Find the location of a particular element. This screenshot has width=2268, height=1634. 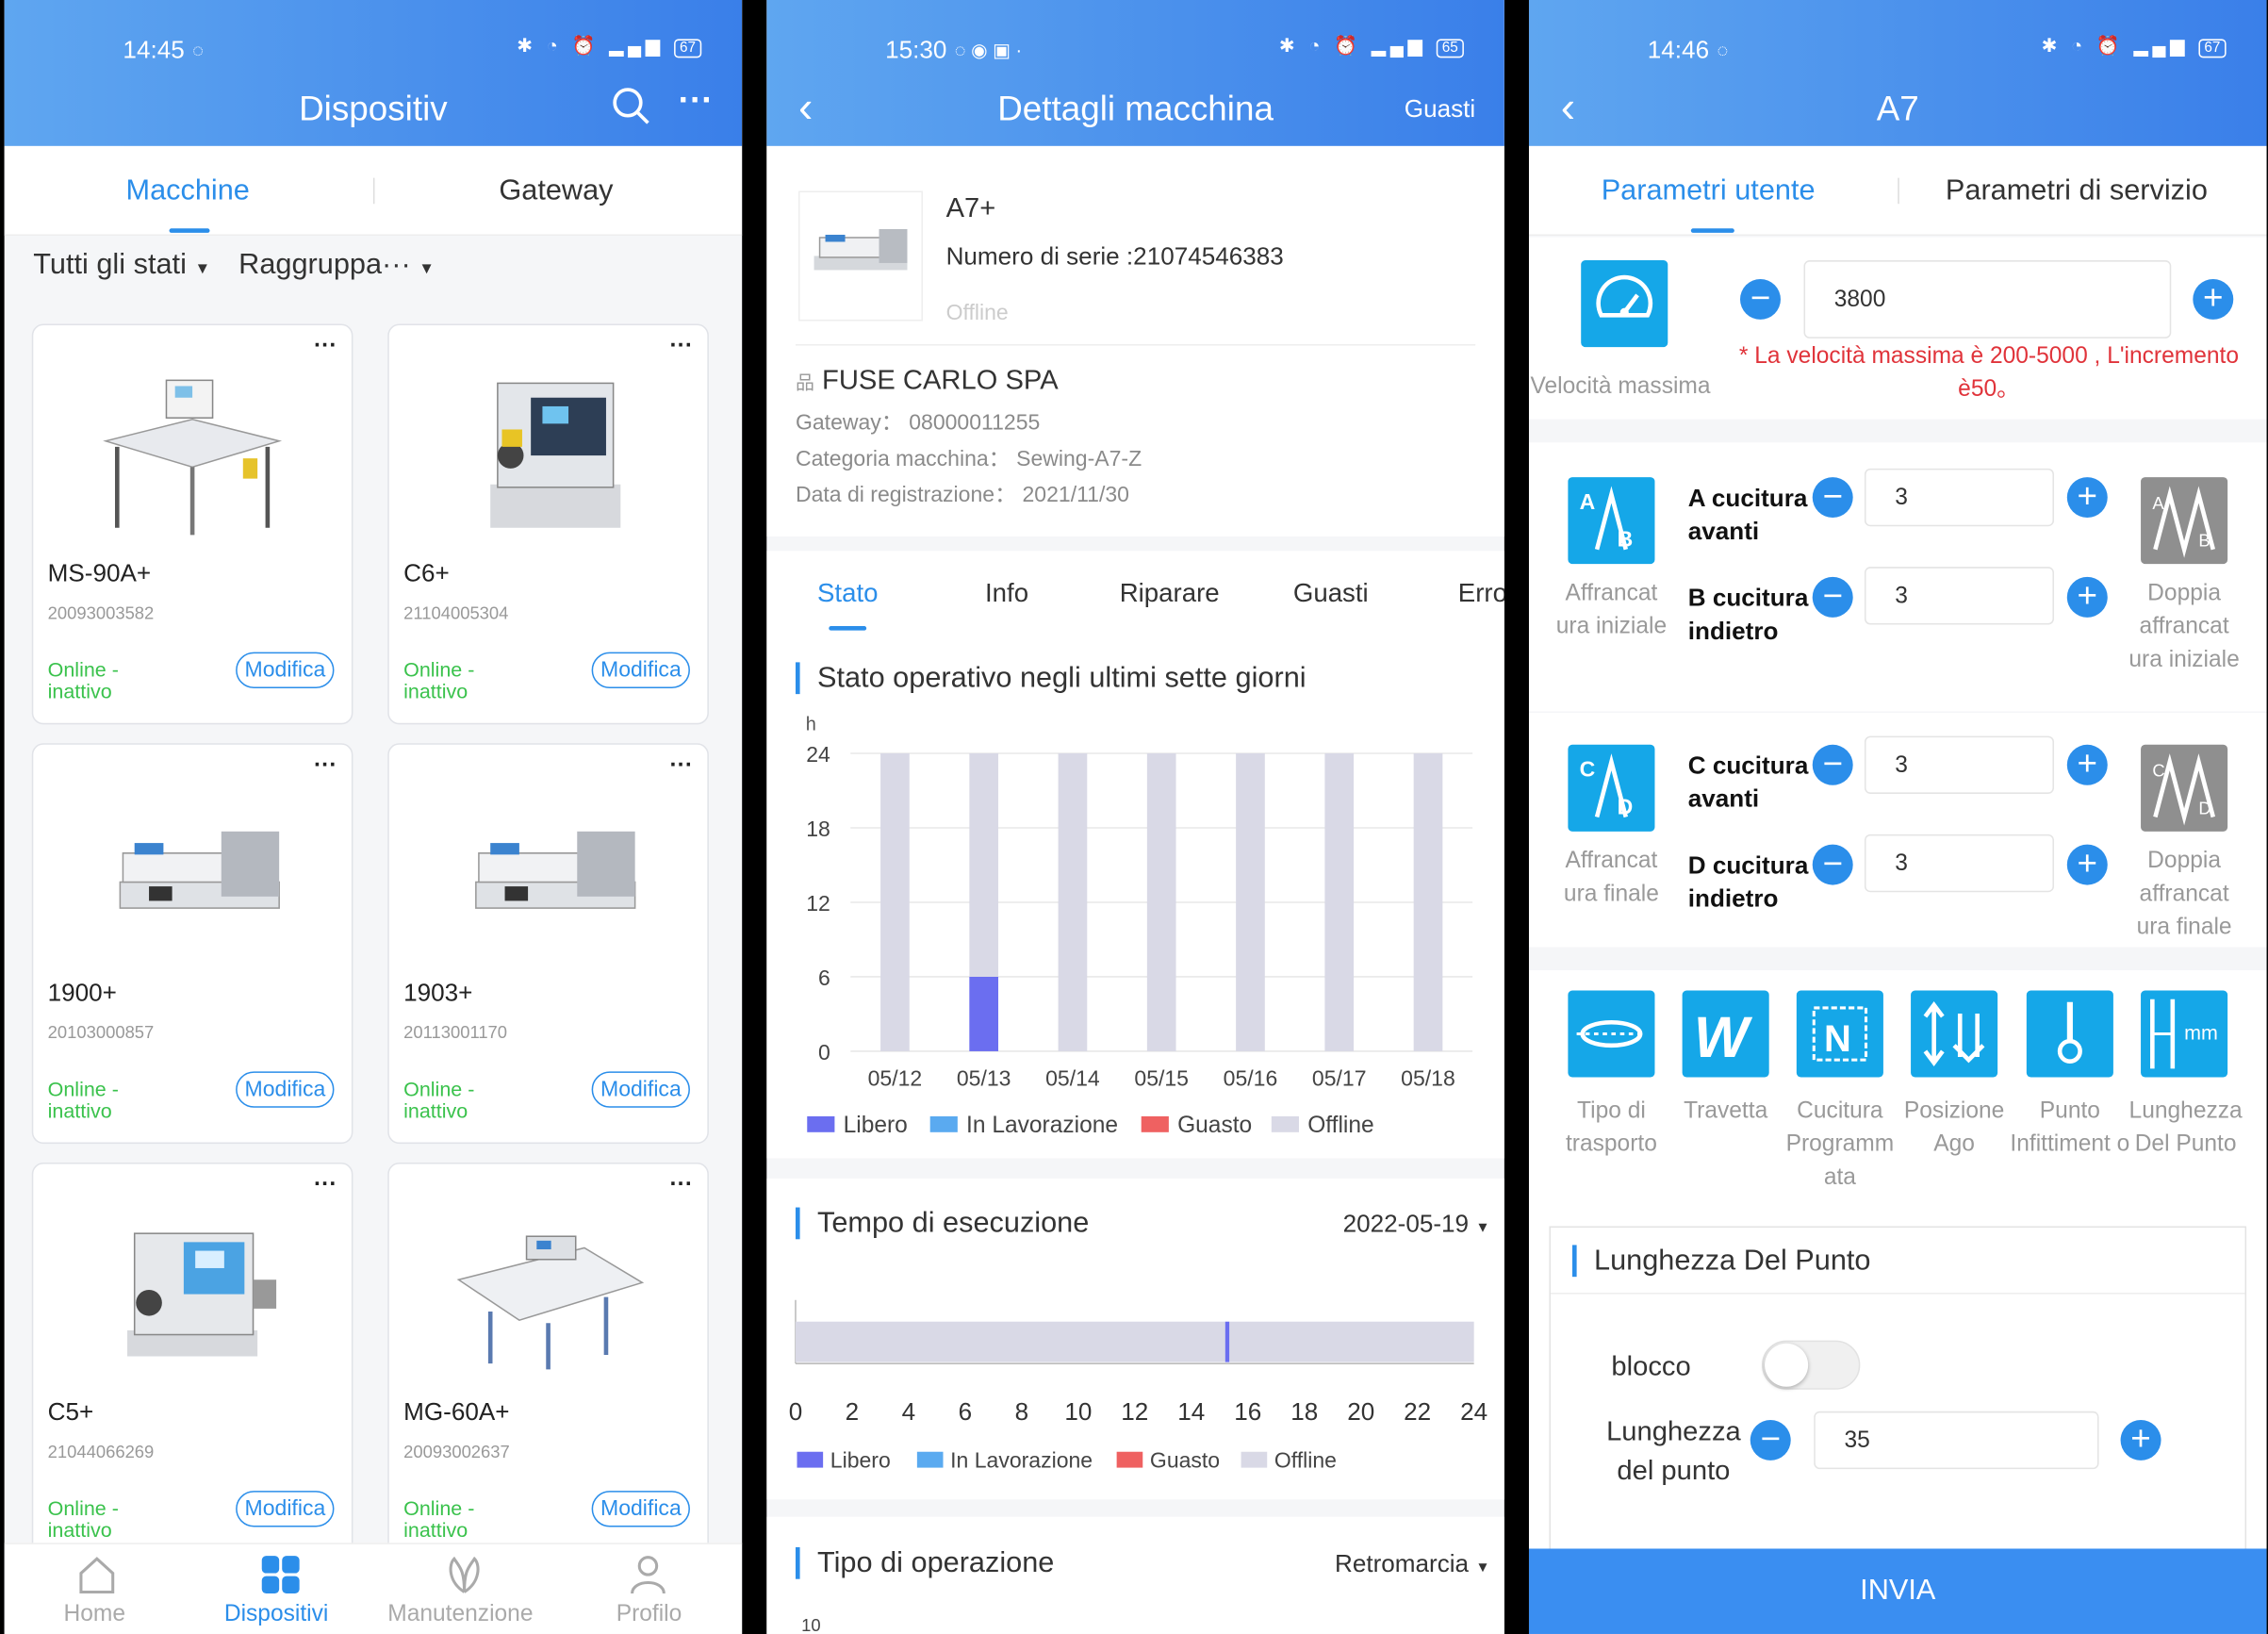

user-icon is located at coordinates (647, 1574).